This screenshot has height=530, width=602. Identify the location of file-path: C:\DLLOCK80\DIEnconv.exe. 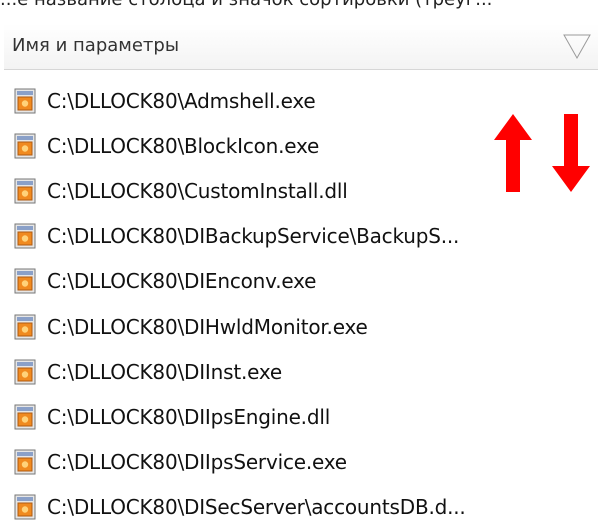
(182, 281).